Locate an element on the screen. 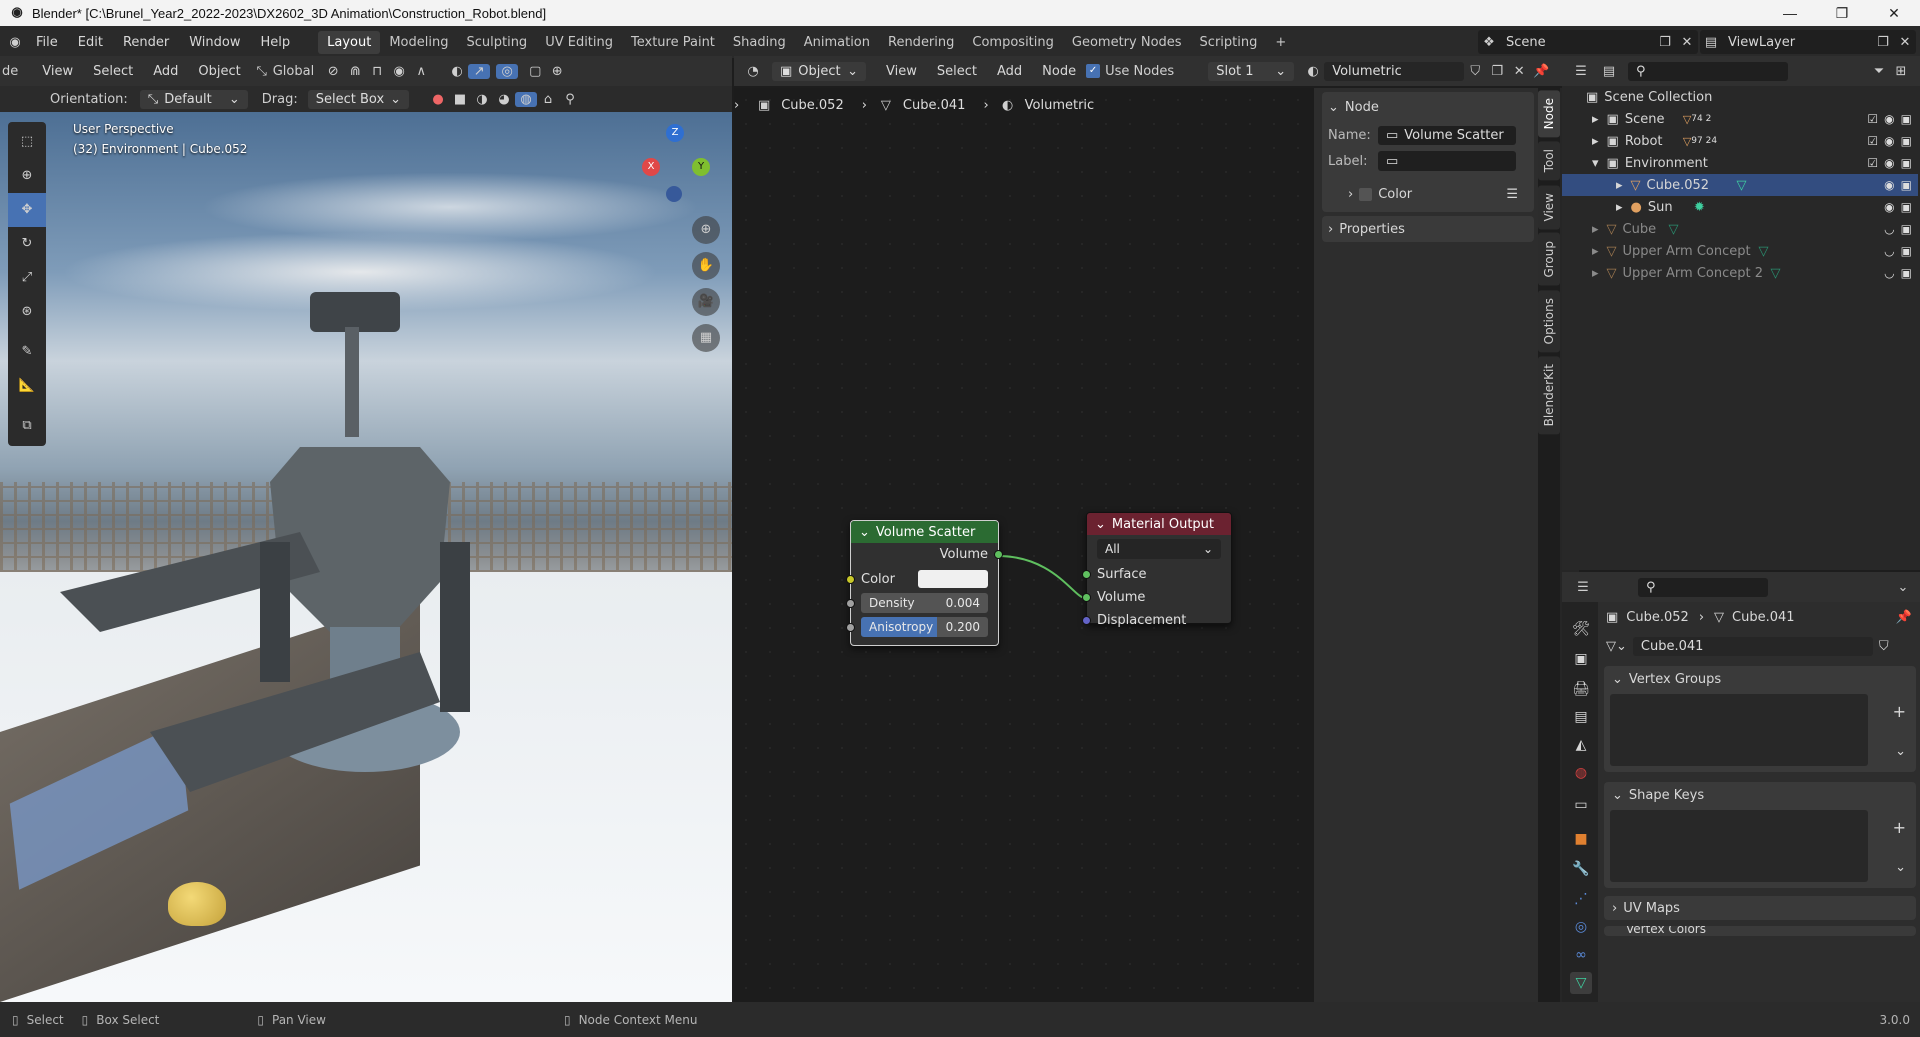 The height and width of the screenshot is (1037, 1920). unlink-material-icon: ✕ is located at coordinates (1519, 71).